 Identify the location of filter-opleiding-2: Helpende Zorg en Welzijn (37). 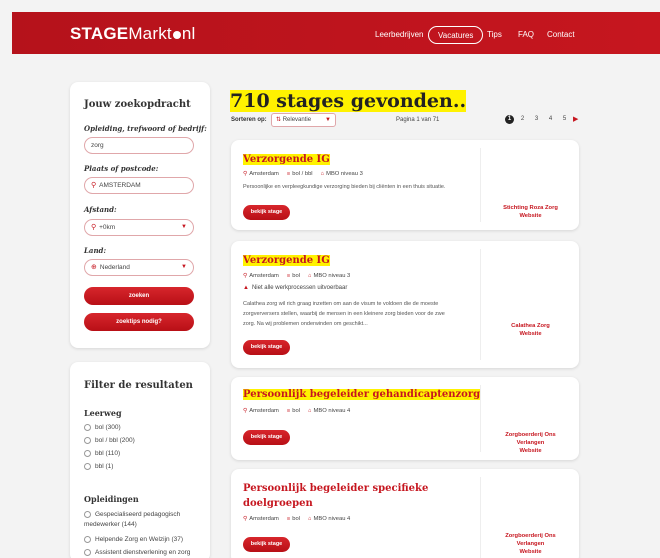
(133, 539).